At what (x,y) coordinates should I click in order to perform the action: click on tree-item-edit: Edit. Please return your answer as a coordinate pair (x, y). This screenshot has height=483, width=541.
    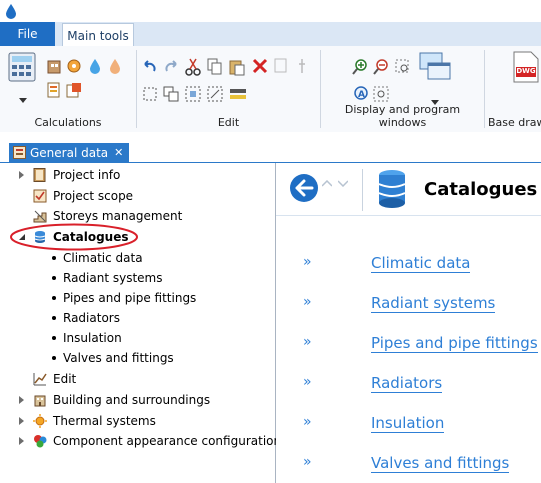
    Looking at the image, I should click on (135, 379).